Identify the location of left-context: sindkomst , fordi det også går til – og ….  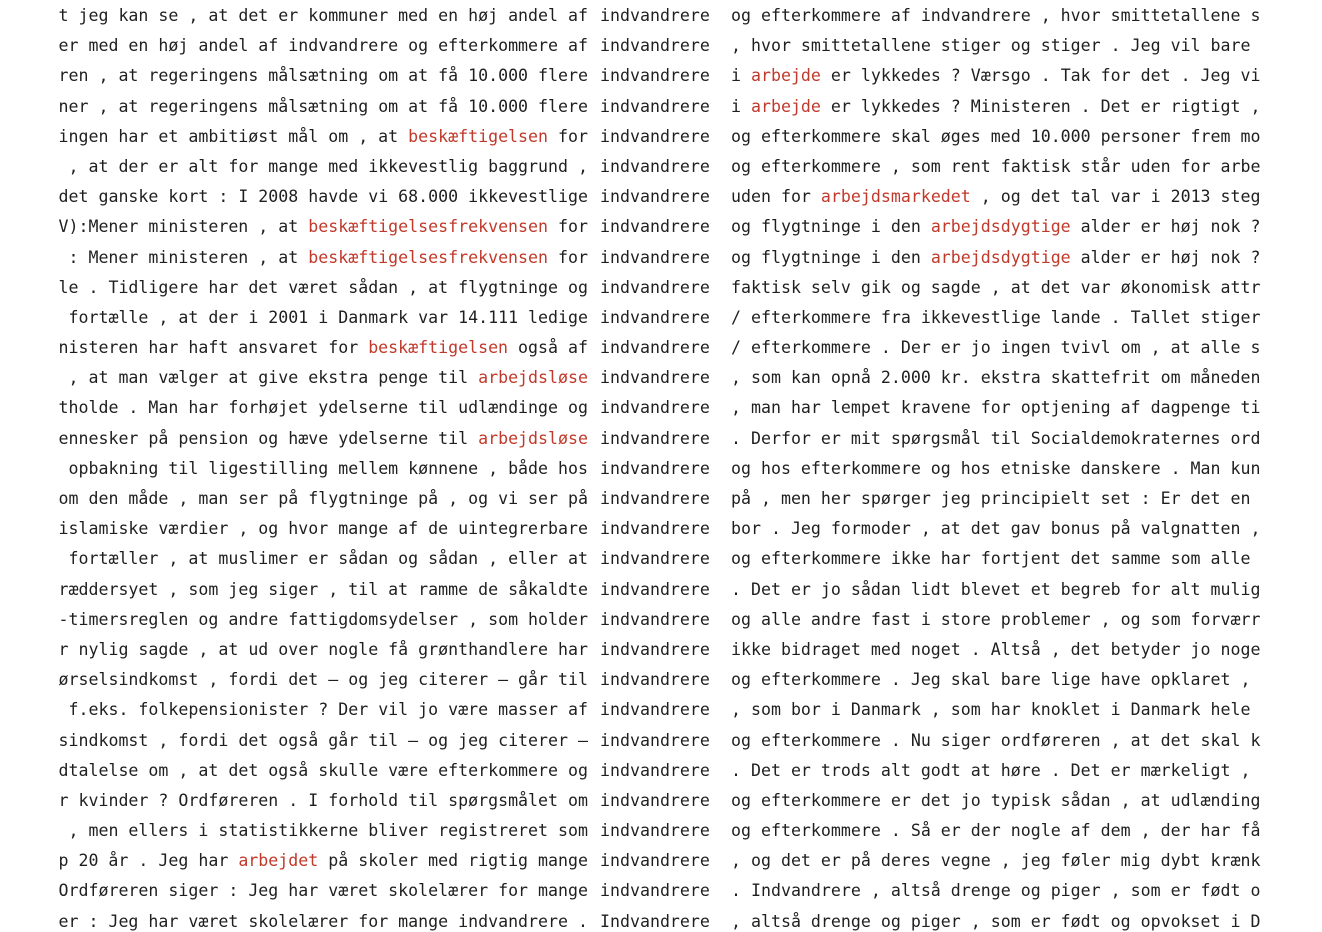
(324, 741).